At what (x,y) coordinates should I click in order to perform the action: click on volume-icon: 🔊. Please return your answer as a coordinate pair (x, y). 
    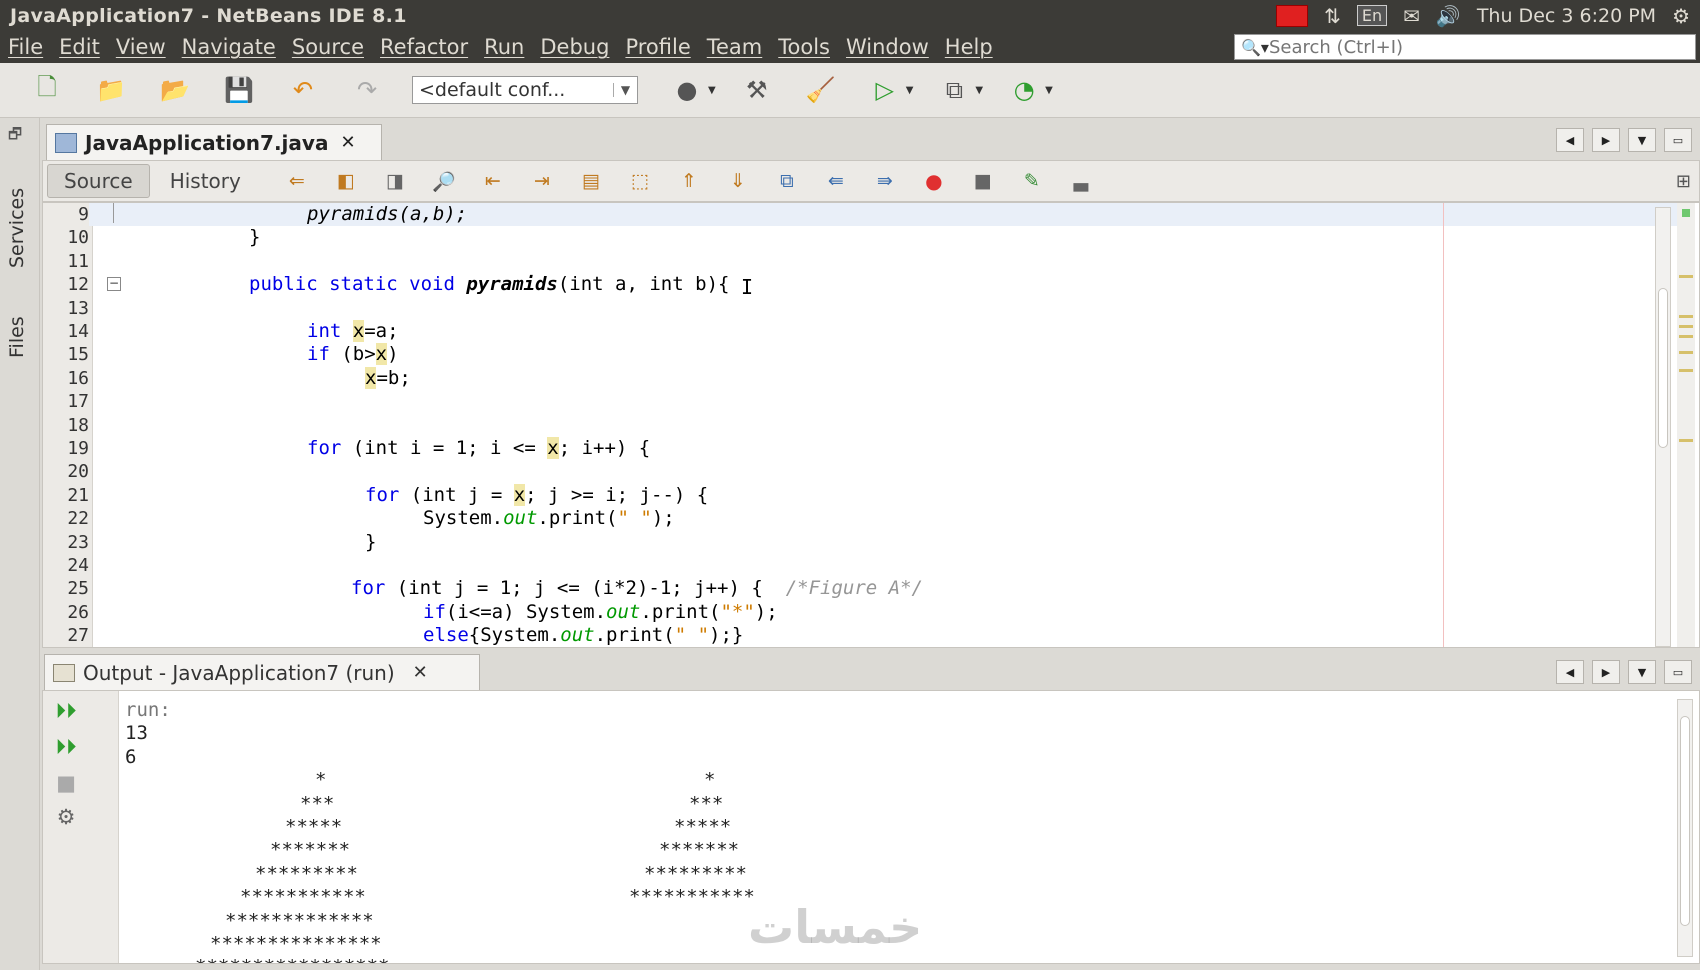
    Looking at the image, I should click on (1448, 16).